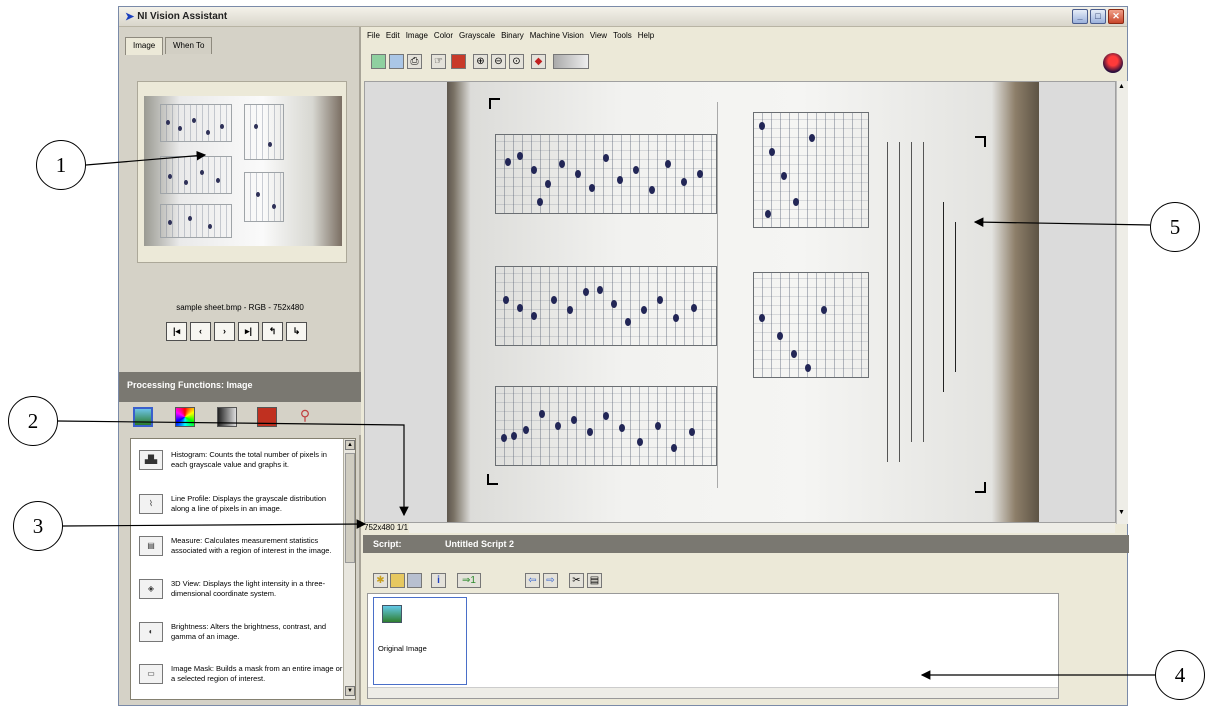  What do you see at coordinates (396, 61) in the screenshot?
I see `save-image-icon` at bounding box center [396, 61].